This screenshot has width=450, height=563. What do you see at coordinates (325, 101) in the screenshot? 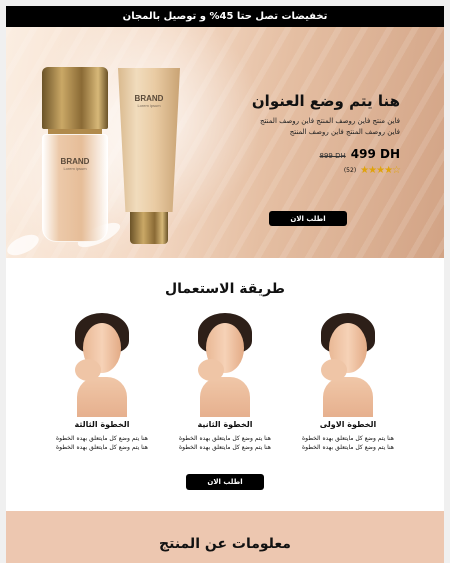
I see `product-title: هنا يتم وضع العنوان` at bounding box center [325, 101].